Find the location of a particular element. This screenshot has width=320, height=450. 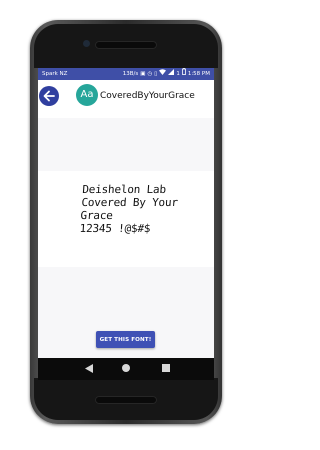

preview-line: Deishelon Lab is located at coordinates (124, 189).